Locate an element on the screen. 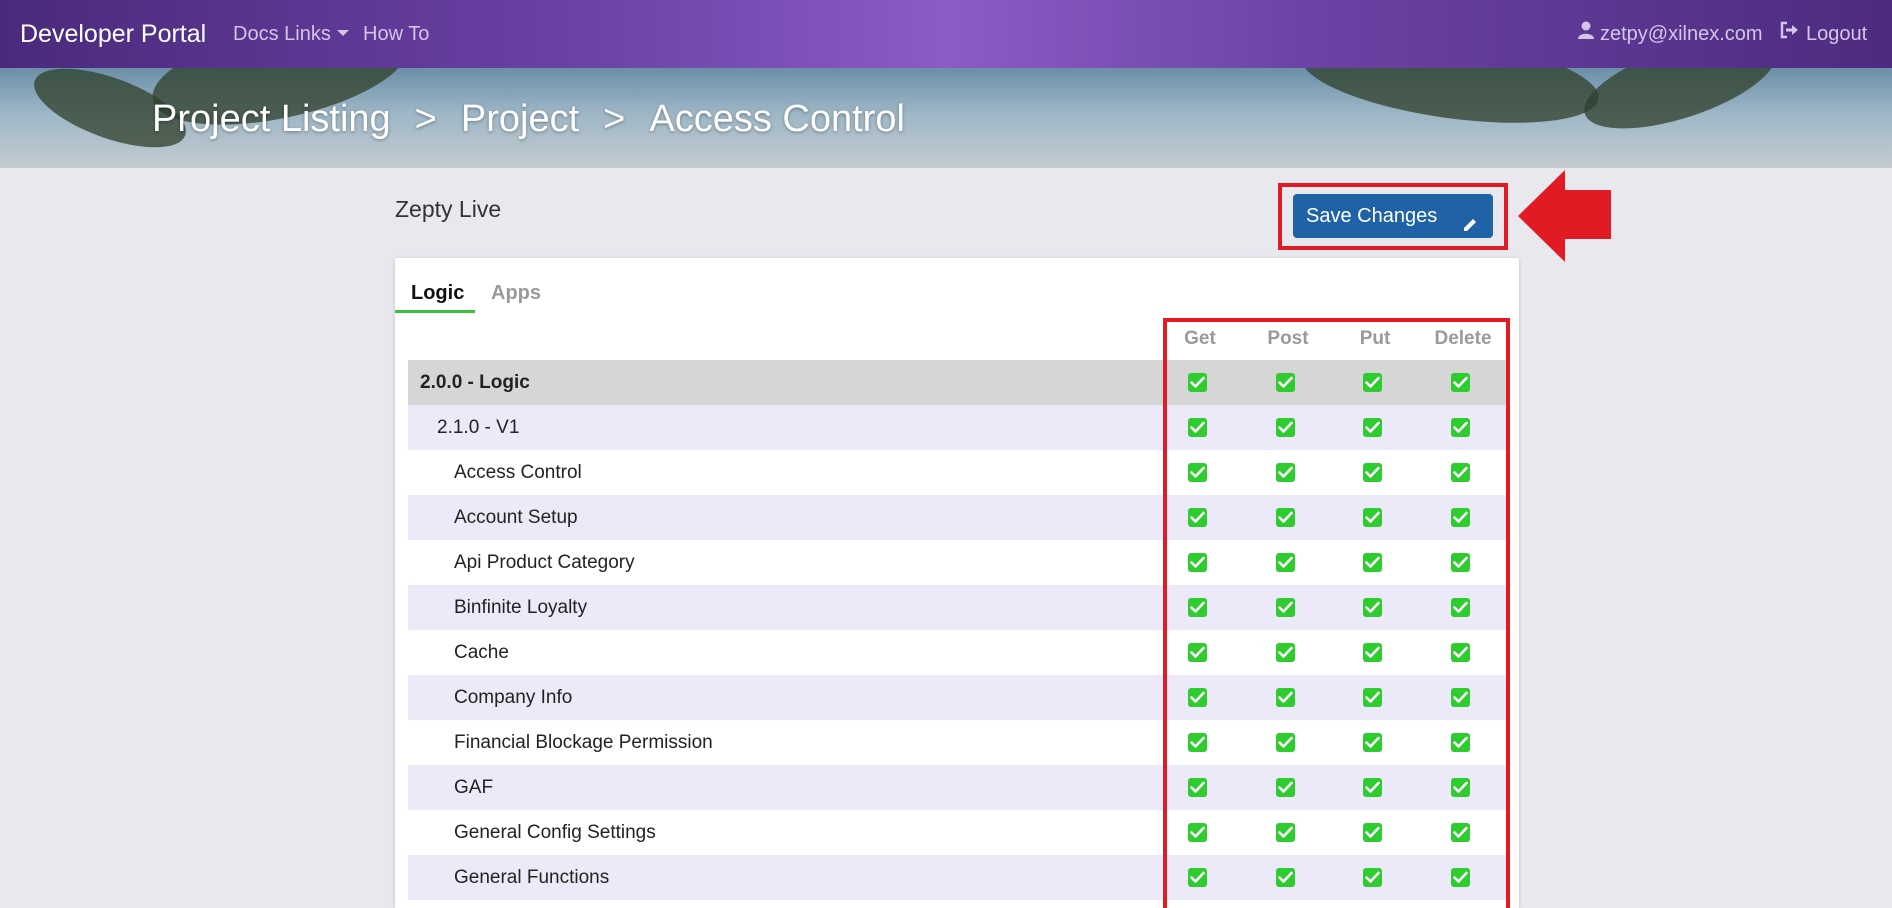 The image size is (1892, 908). project-name: Zepty Live is located at coordinates (448, 209).